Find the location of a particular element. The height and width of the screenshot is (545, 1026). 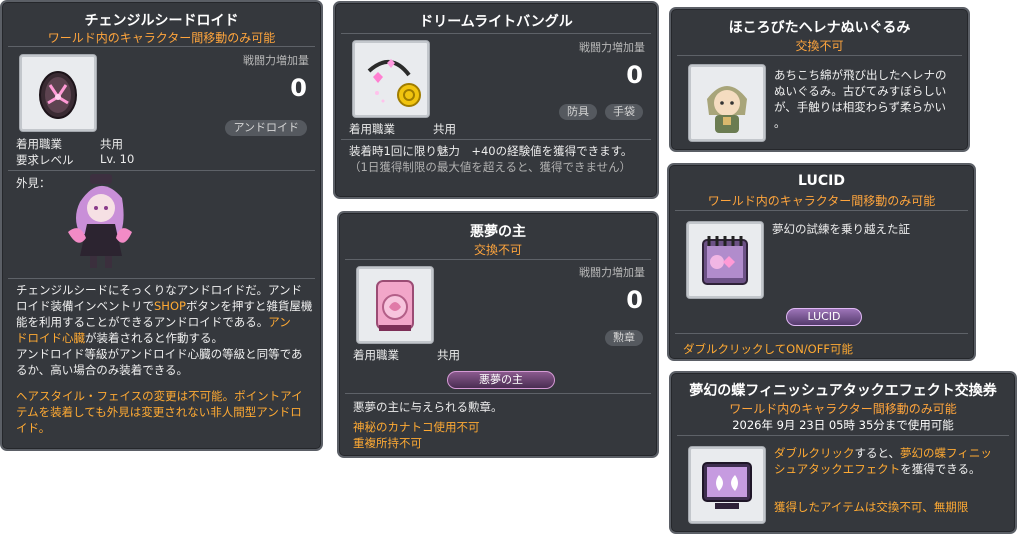

category-tag: 勲章 is located at coordinates (624, 338).